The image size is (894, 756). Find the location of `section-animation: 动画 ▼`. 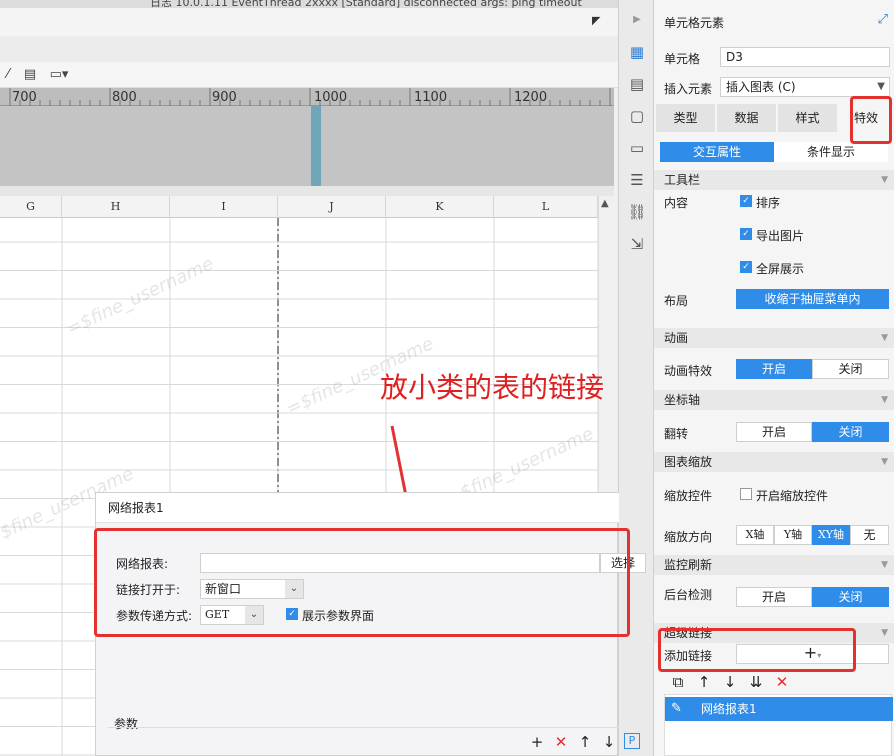

section-animation: 动画 ▼ is located at coordinates (774, 338).